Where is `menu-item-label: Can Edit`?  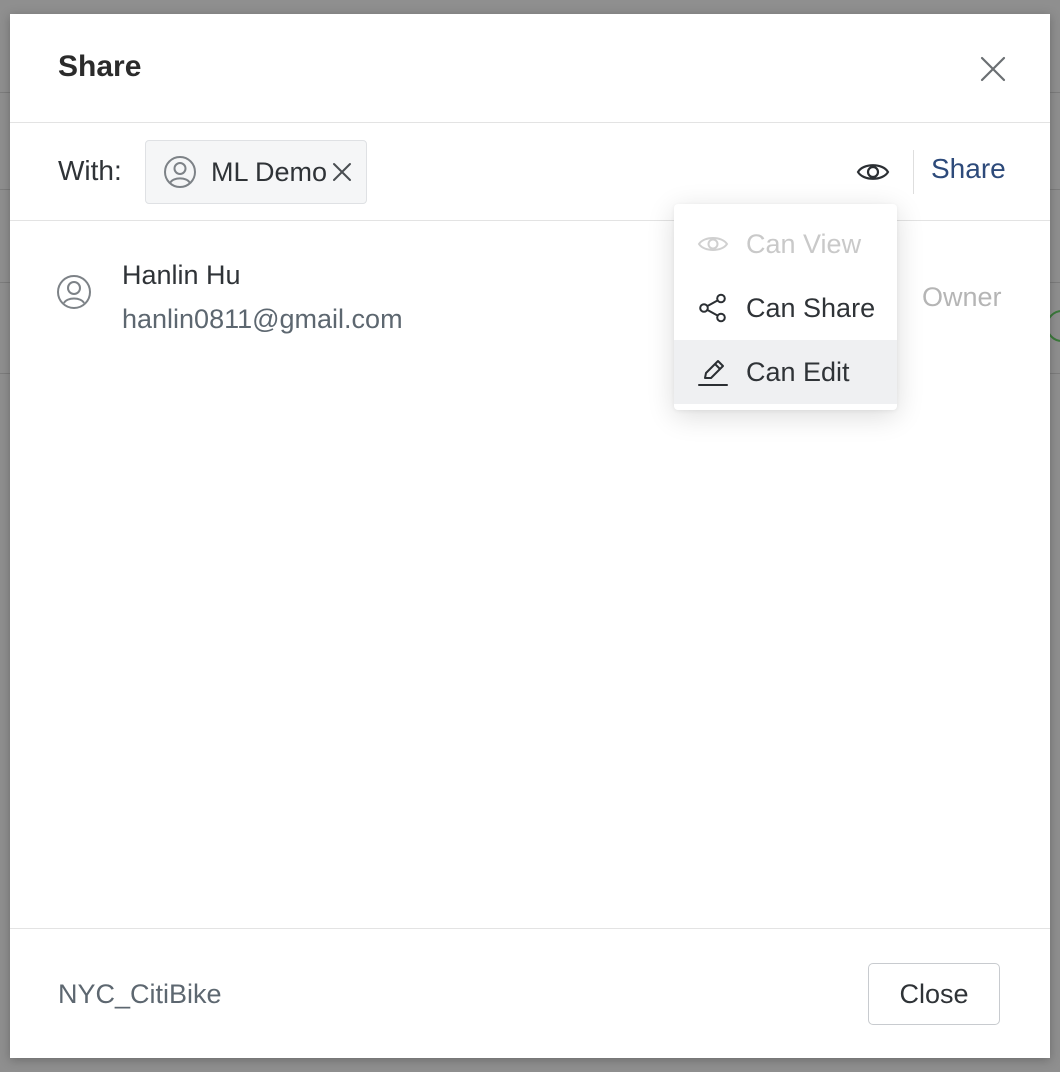 menu-item-label: Can Edit is located at coordinates (798, 372).